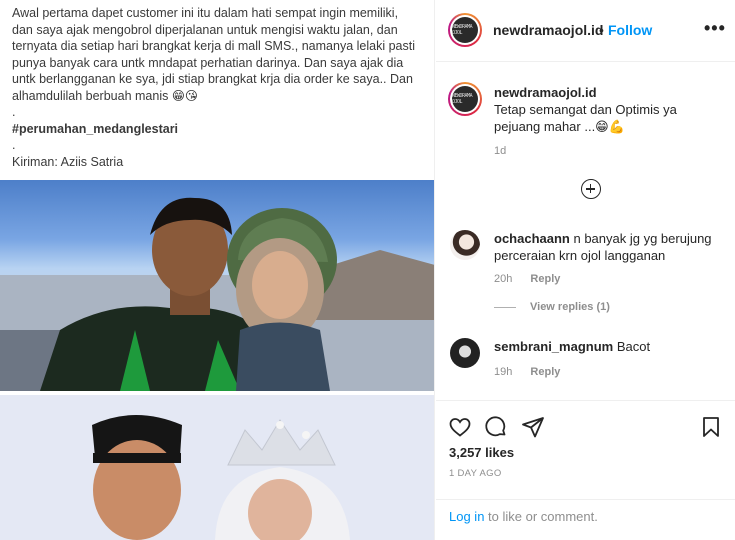 Image resolution: width=735 pixels, height=540 pixels. I want to click on comment-text: Bacot, so click(633, 346).